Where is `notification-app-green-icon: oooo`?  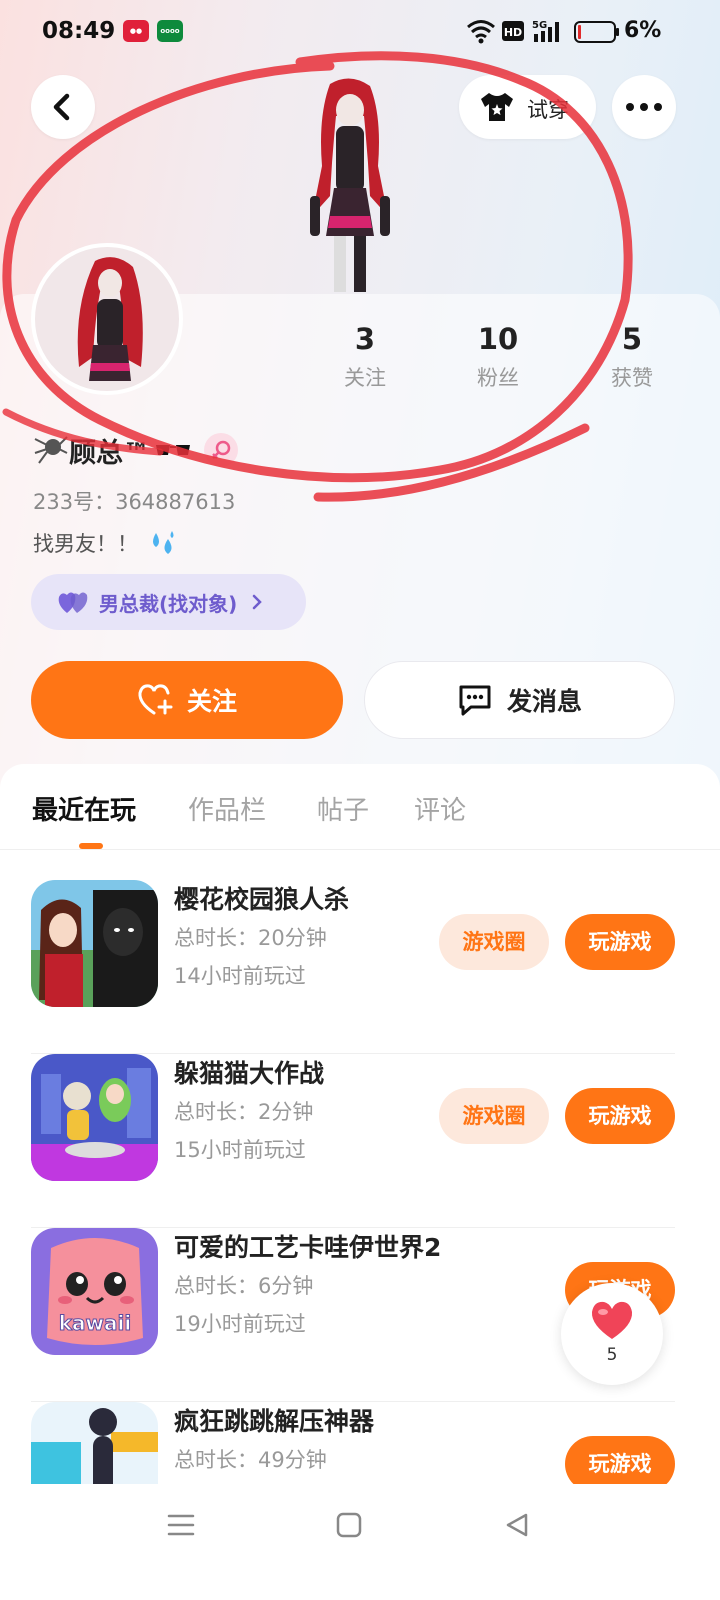 notification-app-green-icon: oooo is located at coordinates (170, 31).